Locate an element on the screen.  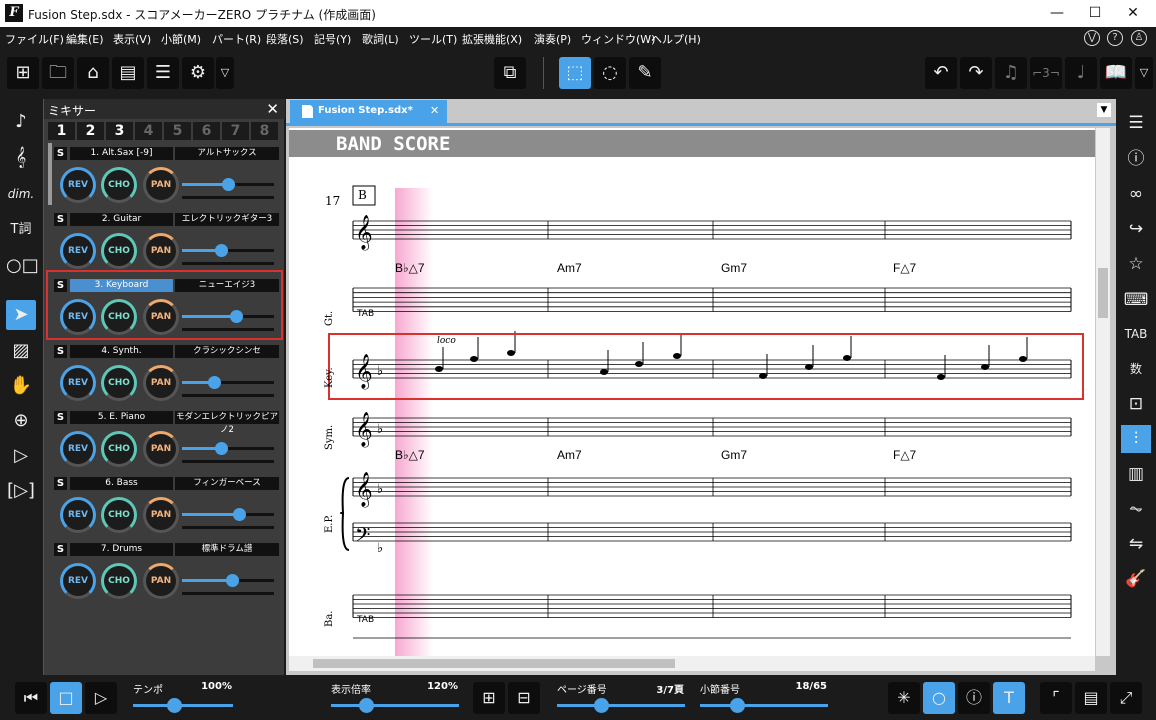
triplet-icon: ⌐3¬ is located at coordinates (1046, 73).